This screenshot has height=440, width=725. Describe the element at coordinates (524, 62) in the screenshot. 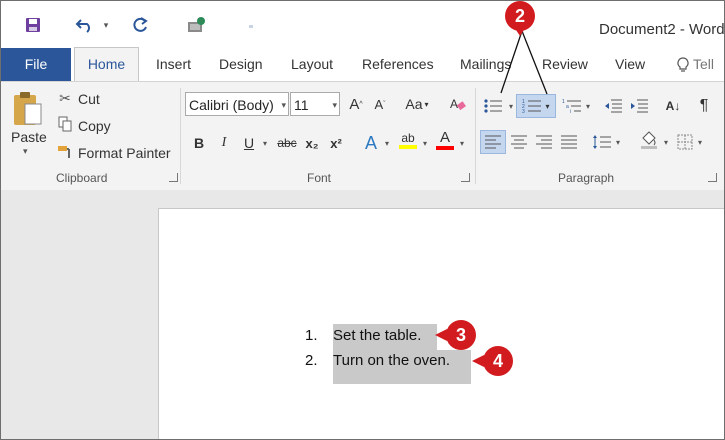

I see `callout-lines` at that location.